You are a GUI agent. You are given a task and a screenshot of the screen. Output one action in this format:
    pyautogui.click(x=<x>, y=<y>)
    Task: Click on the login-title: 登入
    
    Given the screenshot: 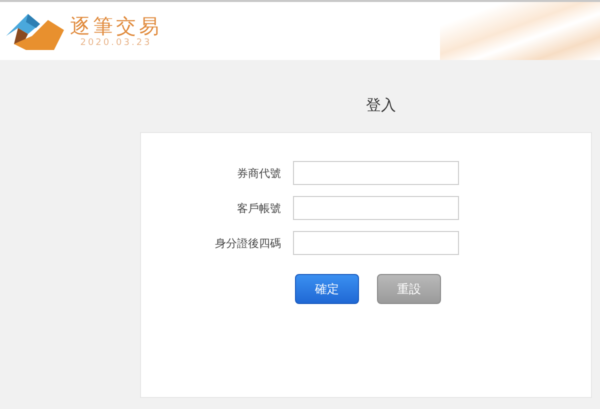 What is the action you would take?
    pyautogui.click(x=381, y=105)
    